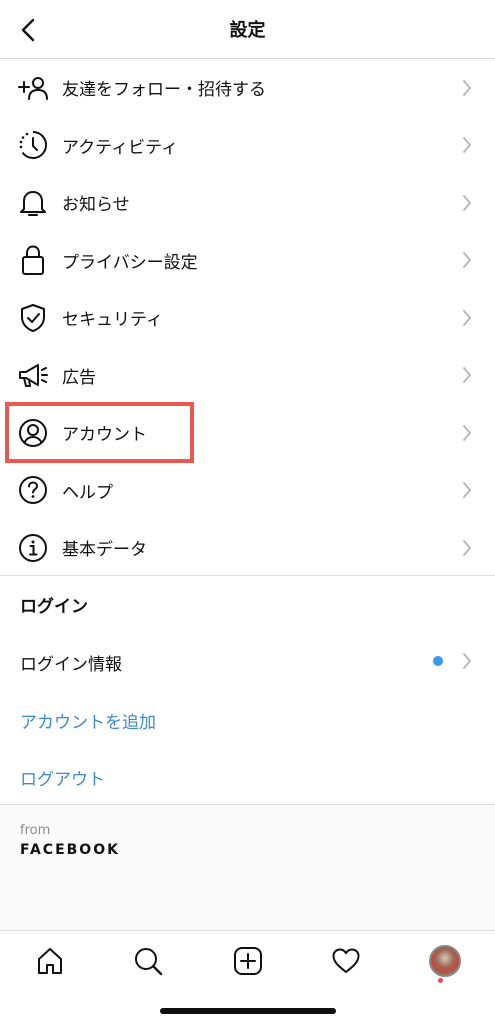  What do you see at coordinates (112, 320) in the screenshot?
I see `menu-label: セキュリティ` at bounding box center [112, 320].